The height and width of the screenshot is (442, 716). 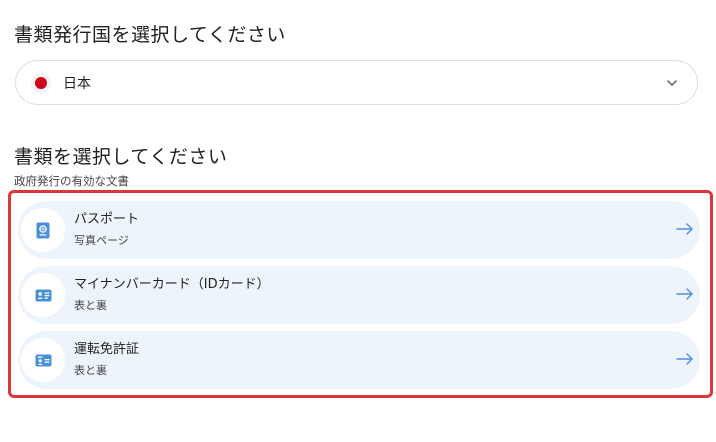 I want to click on document-option-title: パスポート, so click(x=107, y=219).